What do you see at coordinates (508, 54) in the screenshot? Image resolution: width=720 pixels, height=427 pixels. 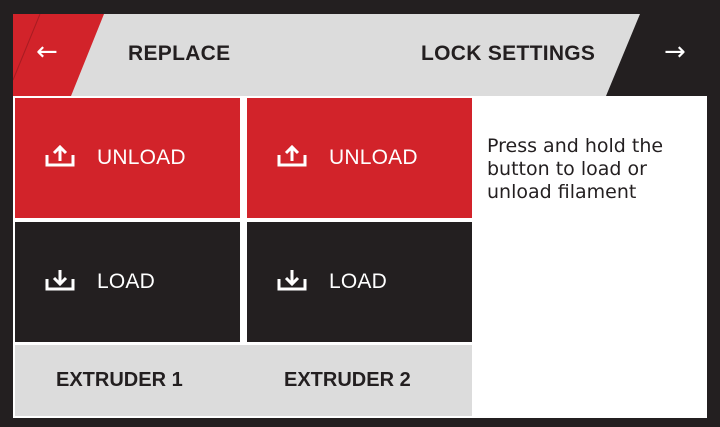 I see `lock-settings-link: LOCK SETTINGS` at bounding box center [508, 54].